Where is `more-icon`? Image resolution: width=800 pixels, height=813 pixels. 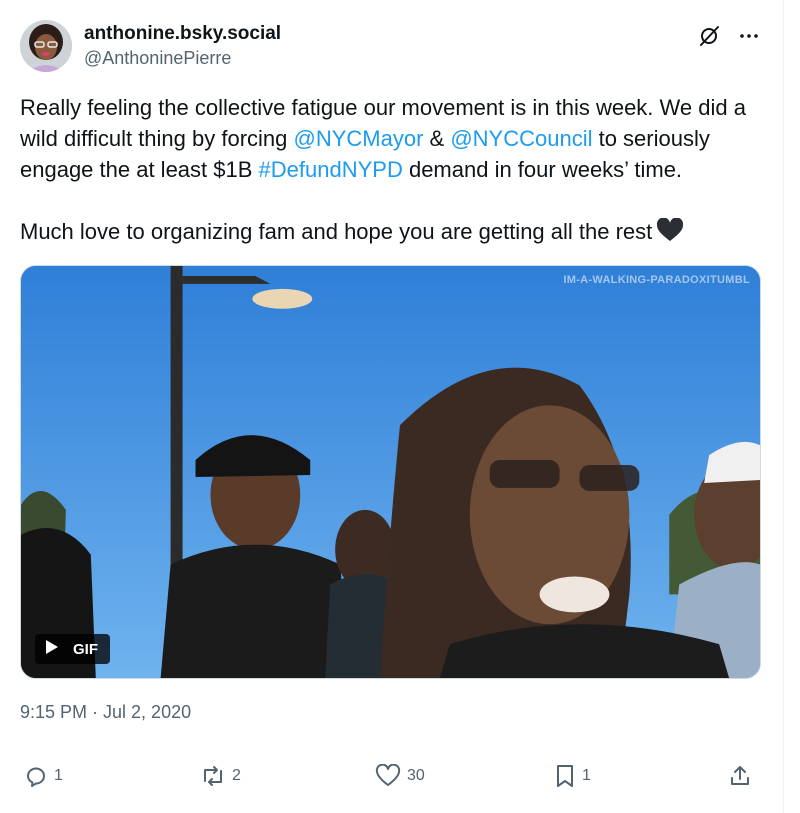 more-icon is located at coordinates (749, 36).